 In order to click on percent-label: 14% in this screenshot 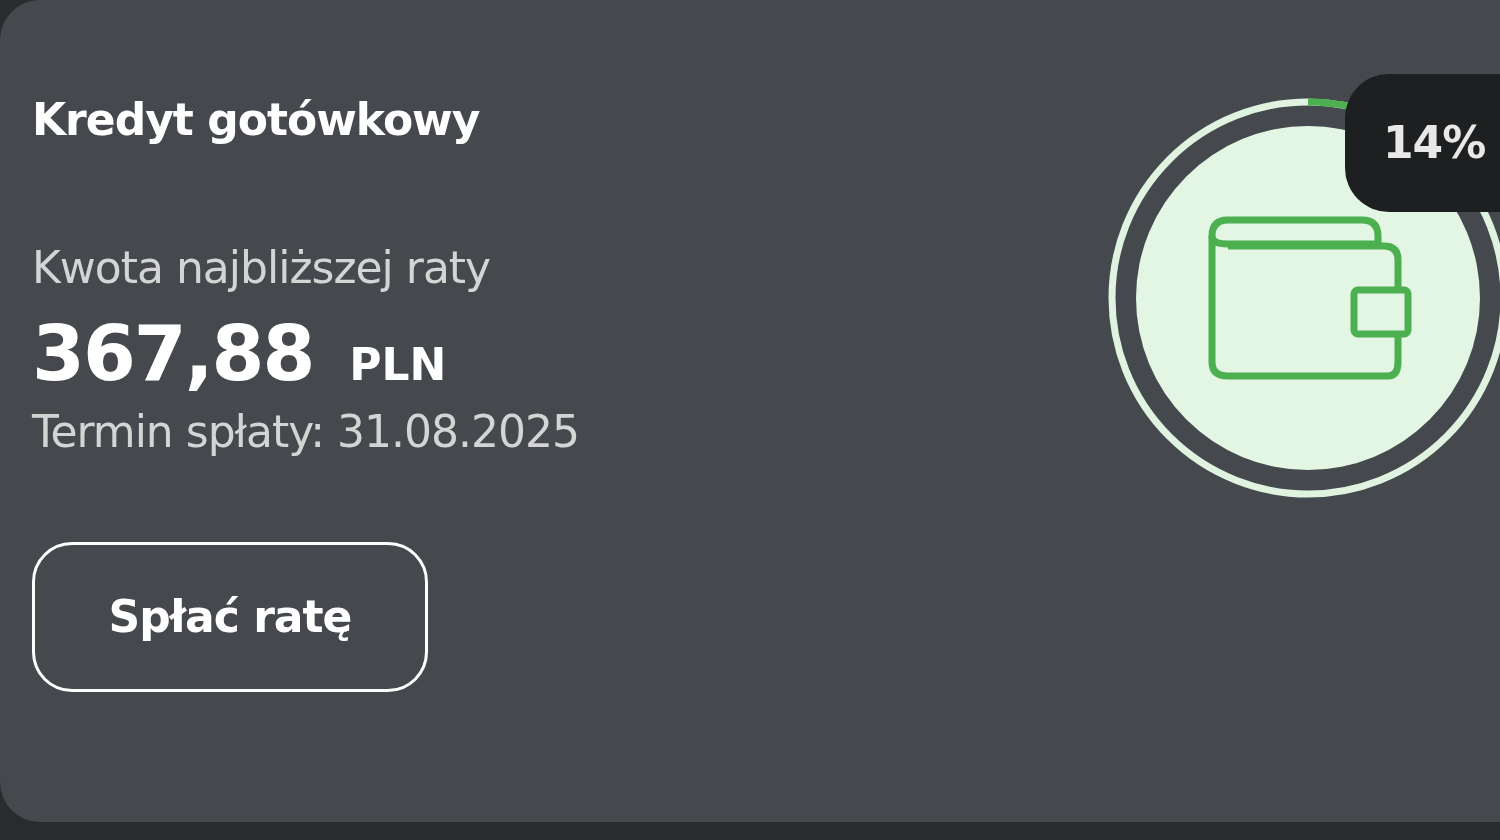, I will do `click(1434, 143)`.